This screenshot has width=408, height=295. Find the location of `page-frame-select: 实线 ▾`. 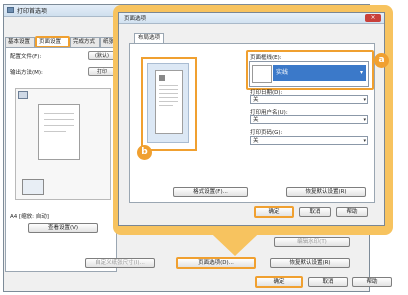

page-frame-select: 实线 ▾ is located at coordinates (309, 74).